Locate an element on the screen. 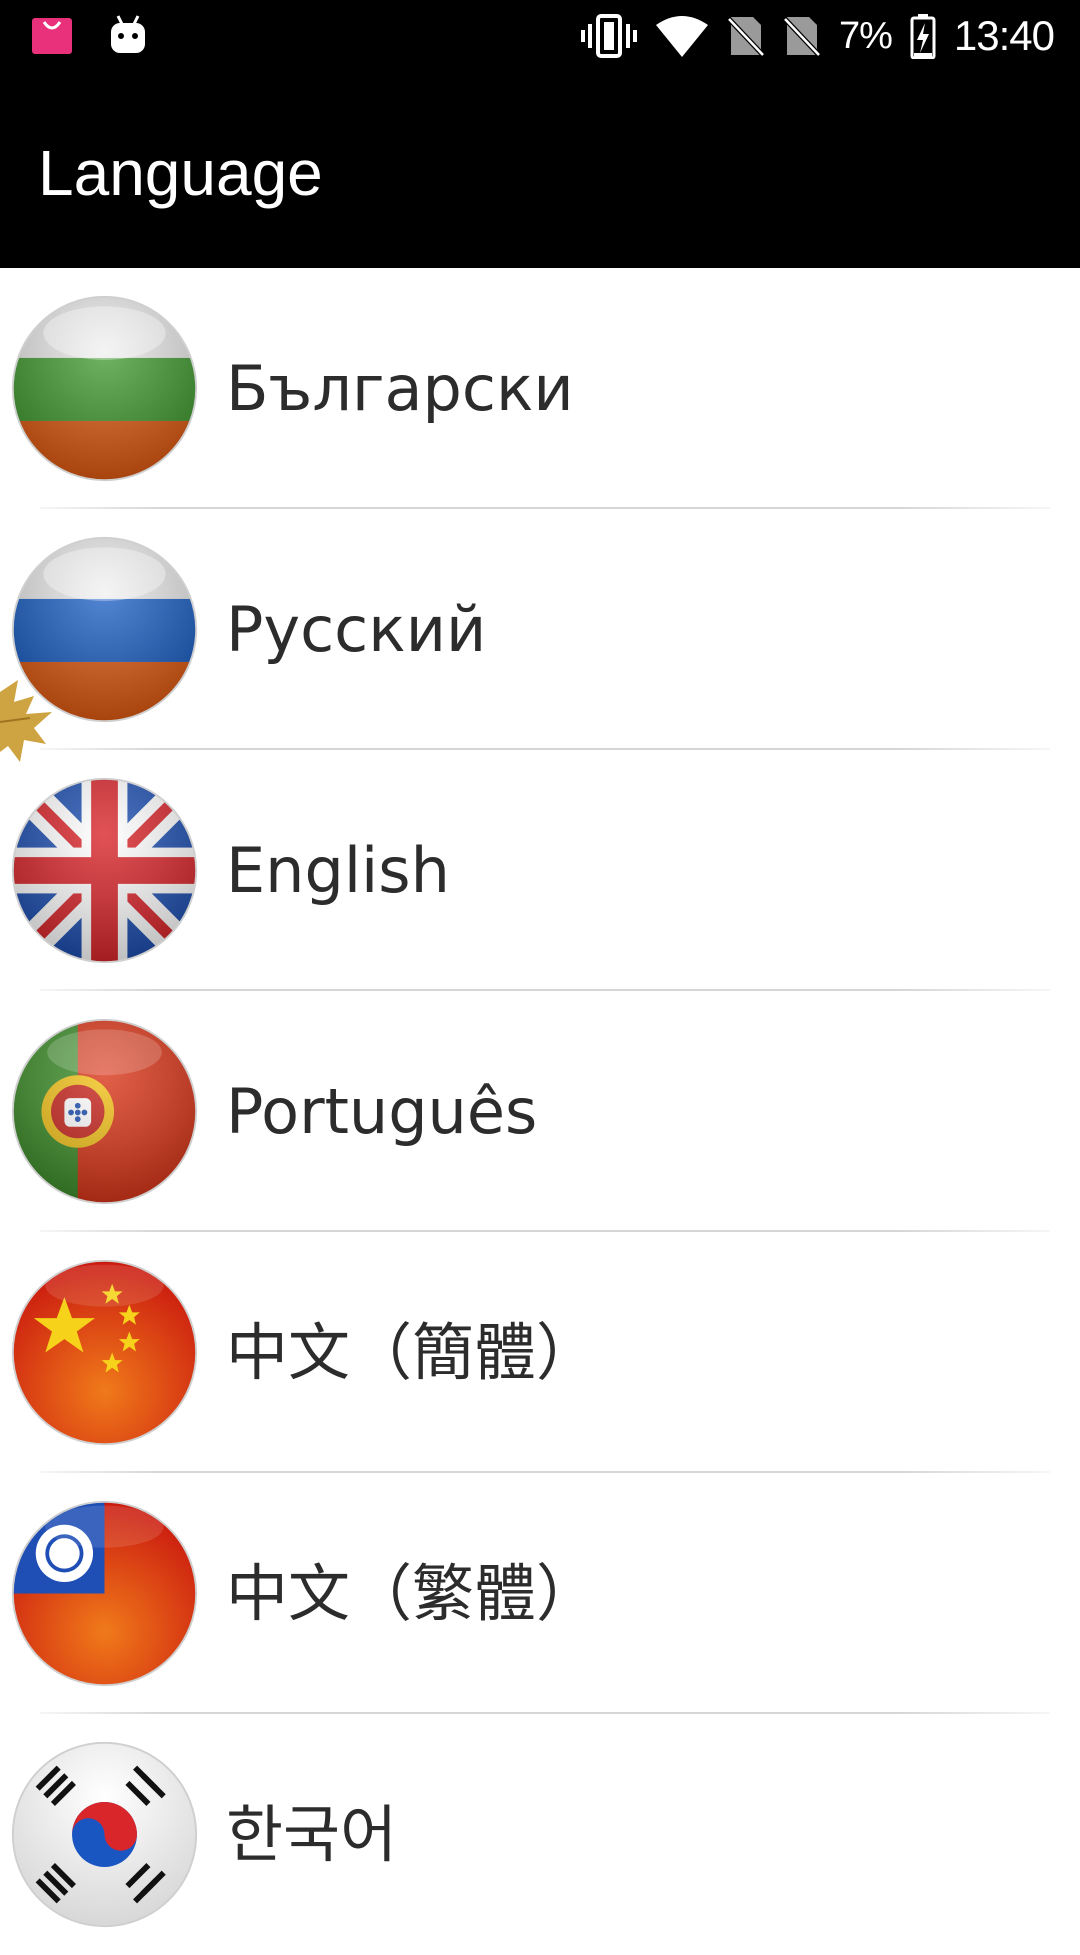 This screenshot has width=1080, height=1955. language-label: 한국어 is located at coordinates (312, 1834).